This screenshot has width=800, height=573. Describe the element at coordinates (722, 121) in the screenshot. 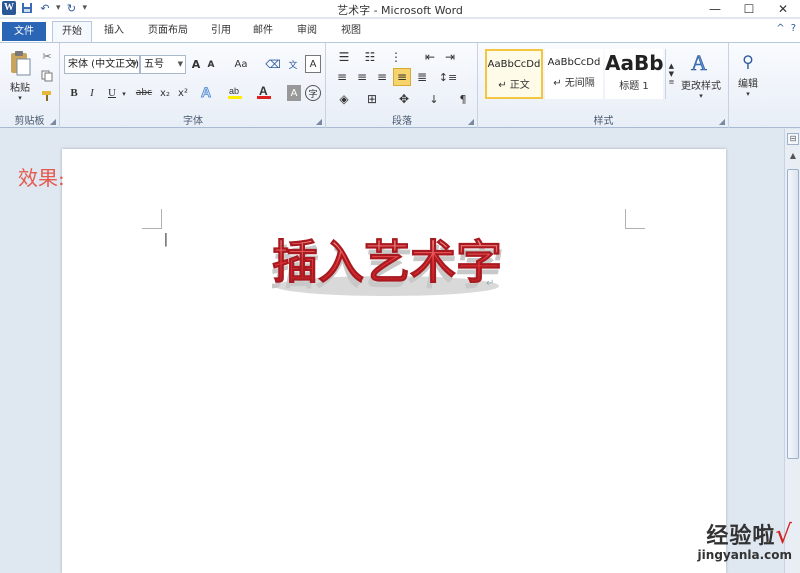

I see `styles-launcher-icon: ◢` at that location.